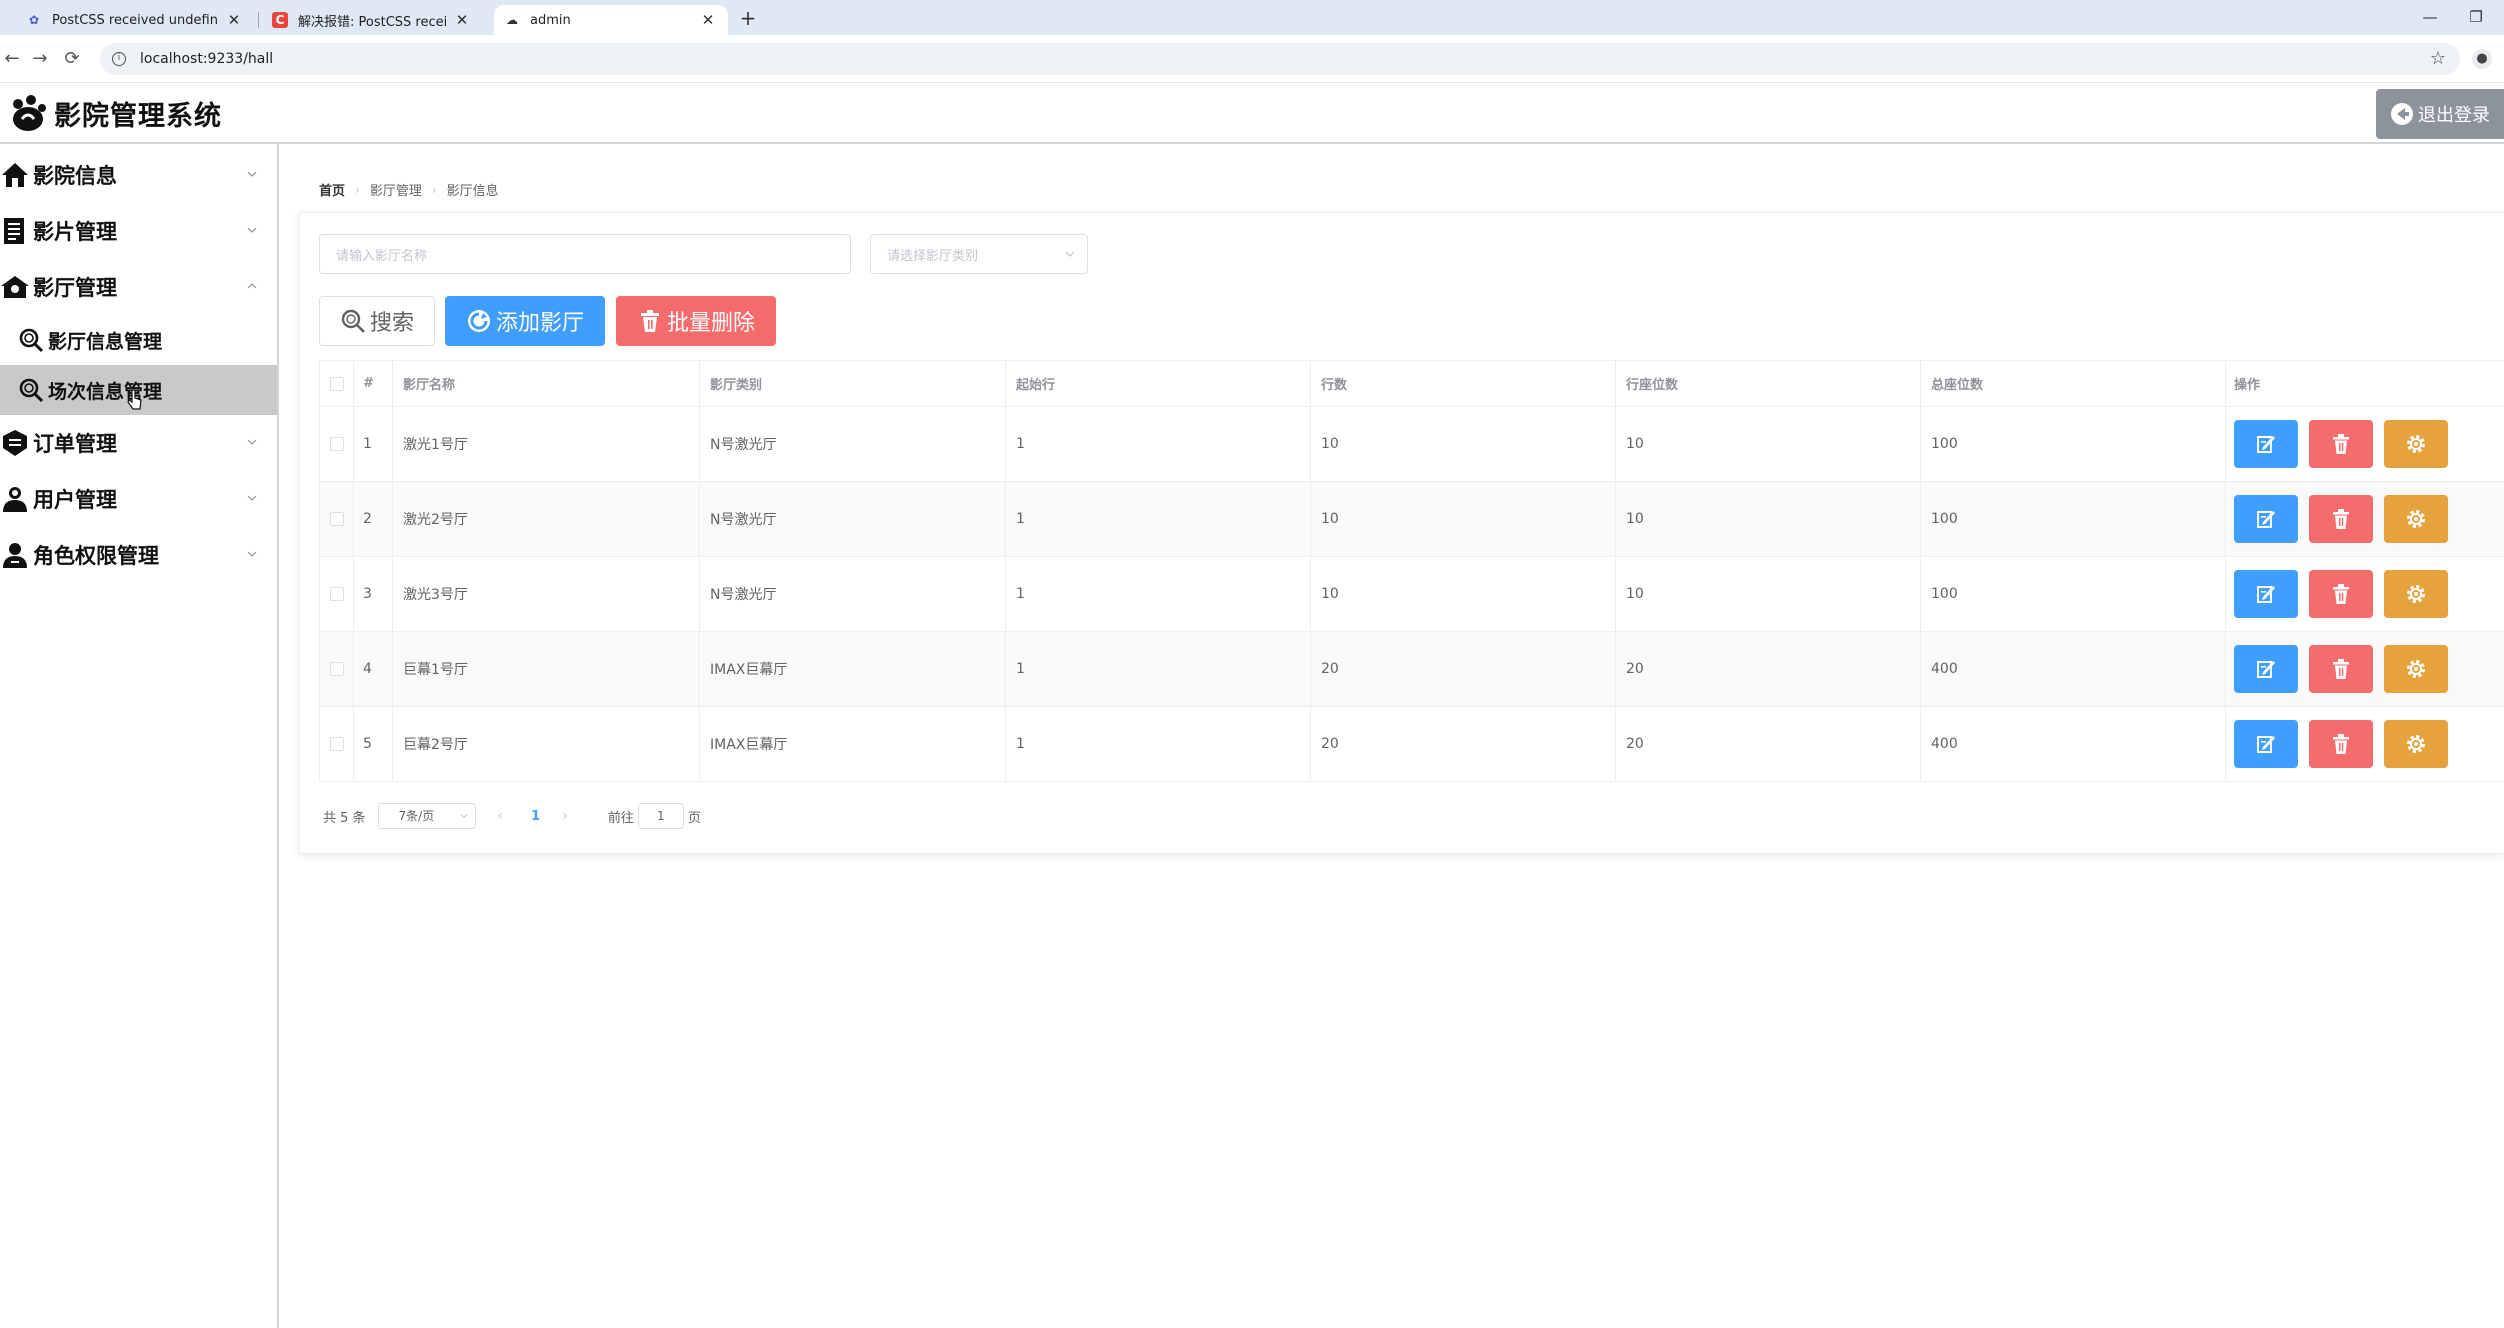 The width and height of the screenshot is (2504, 1328). What do you see at coordinates (12, 59) in the screenshot?
I see `back-button: ←` at bounding box center [12, 59].